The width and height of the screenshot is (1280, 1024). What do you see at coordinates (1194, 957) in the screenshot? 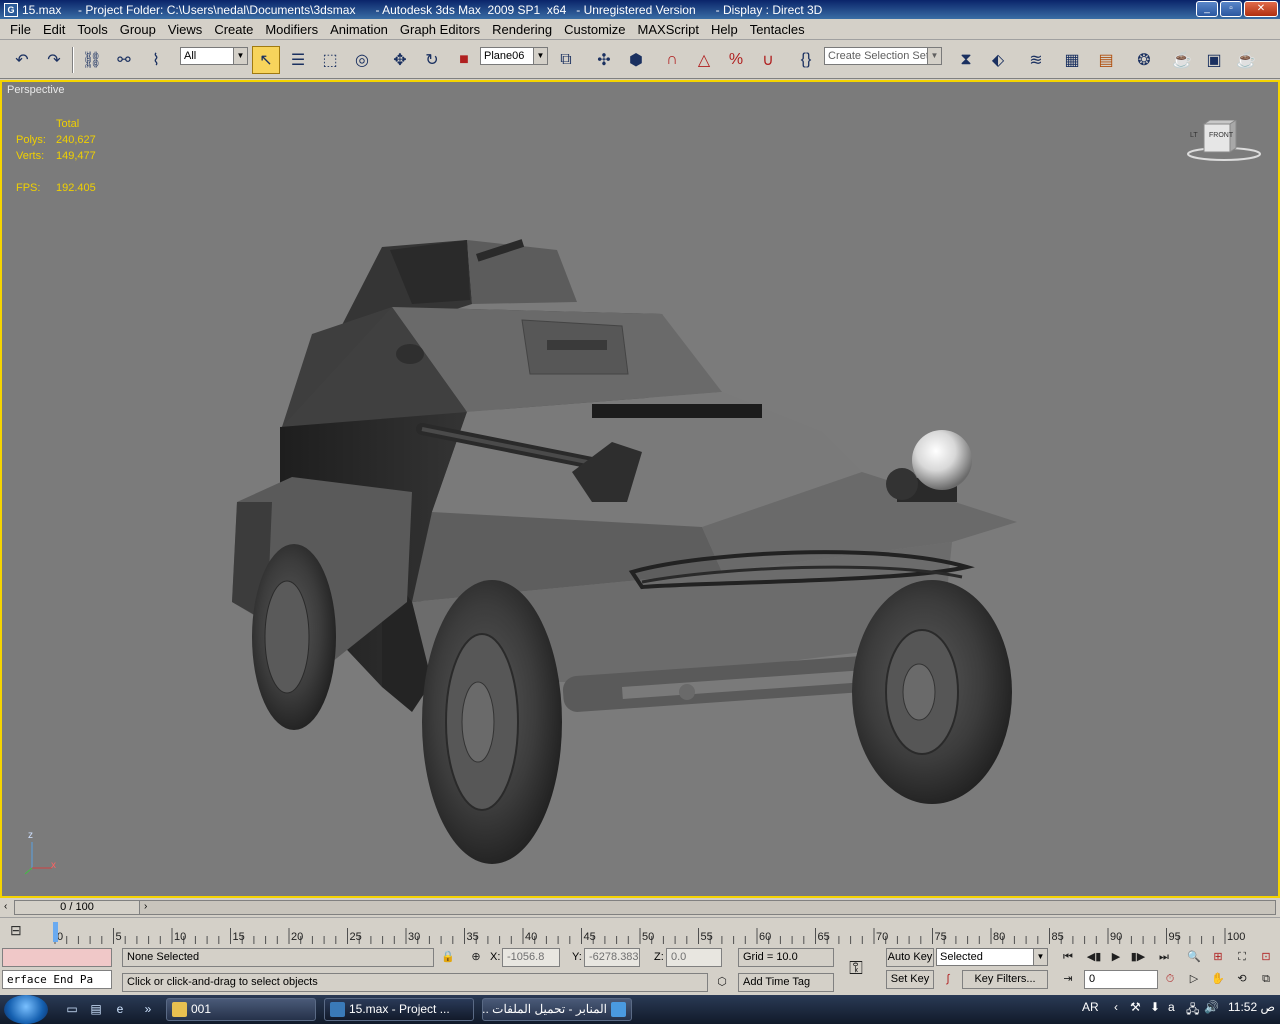
I see `zoom-icon: 🔍` at bounding box center [1194, 957].